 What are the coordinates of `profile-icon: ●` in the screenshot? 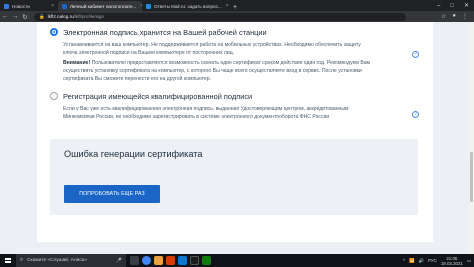 It's located at (454, 16).